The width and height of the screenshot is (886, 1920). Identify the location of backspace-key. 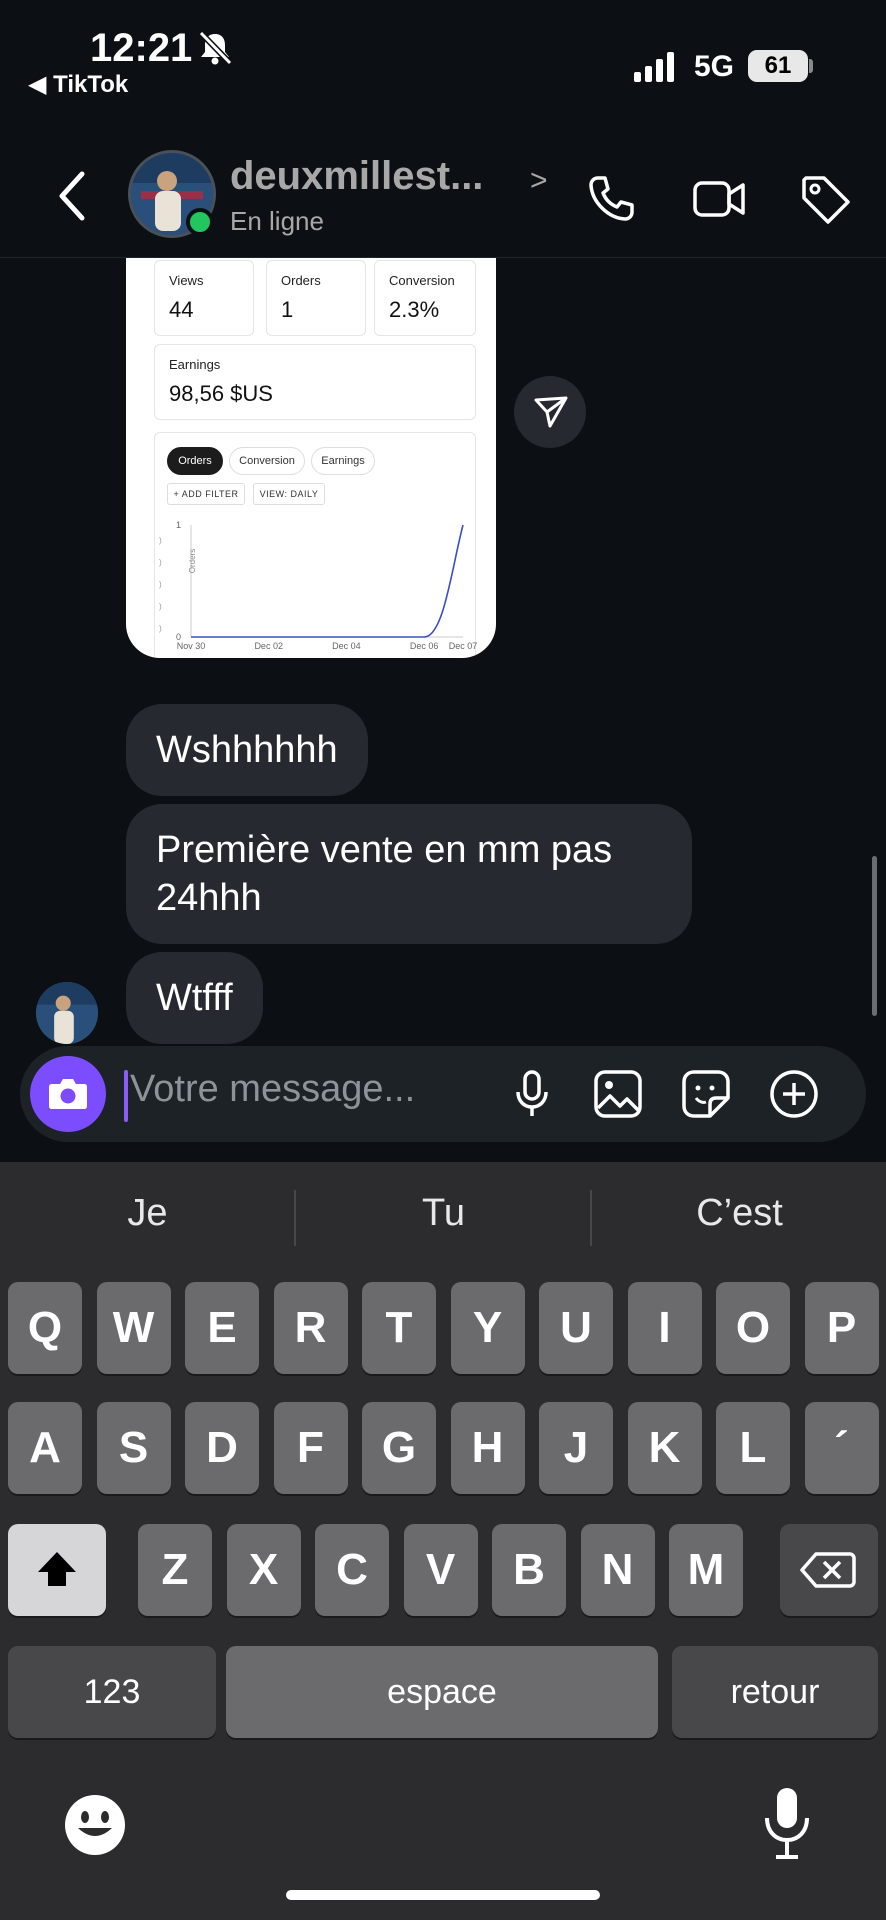
(829, 1570).